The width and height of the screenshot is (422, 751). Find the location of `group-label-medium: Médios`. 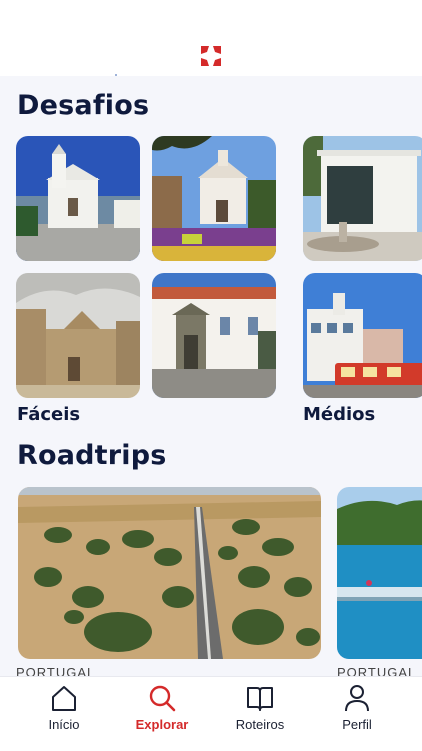

group-label-medium: Médios is located at coordinates (339, 414).